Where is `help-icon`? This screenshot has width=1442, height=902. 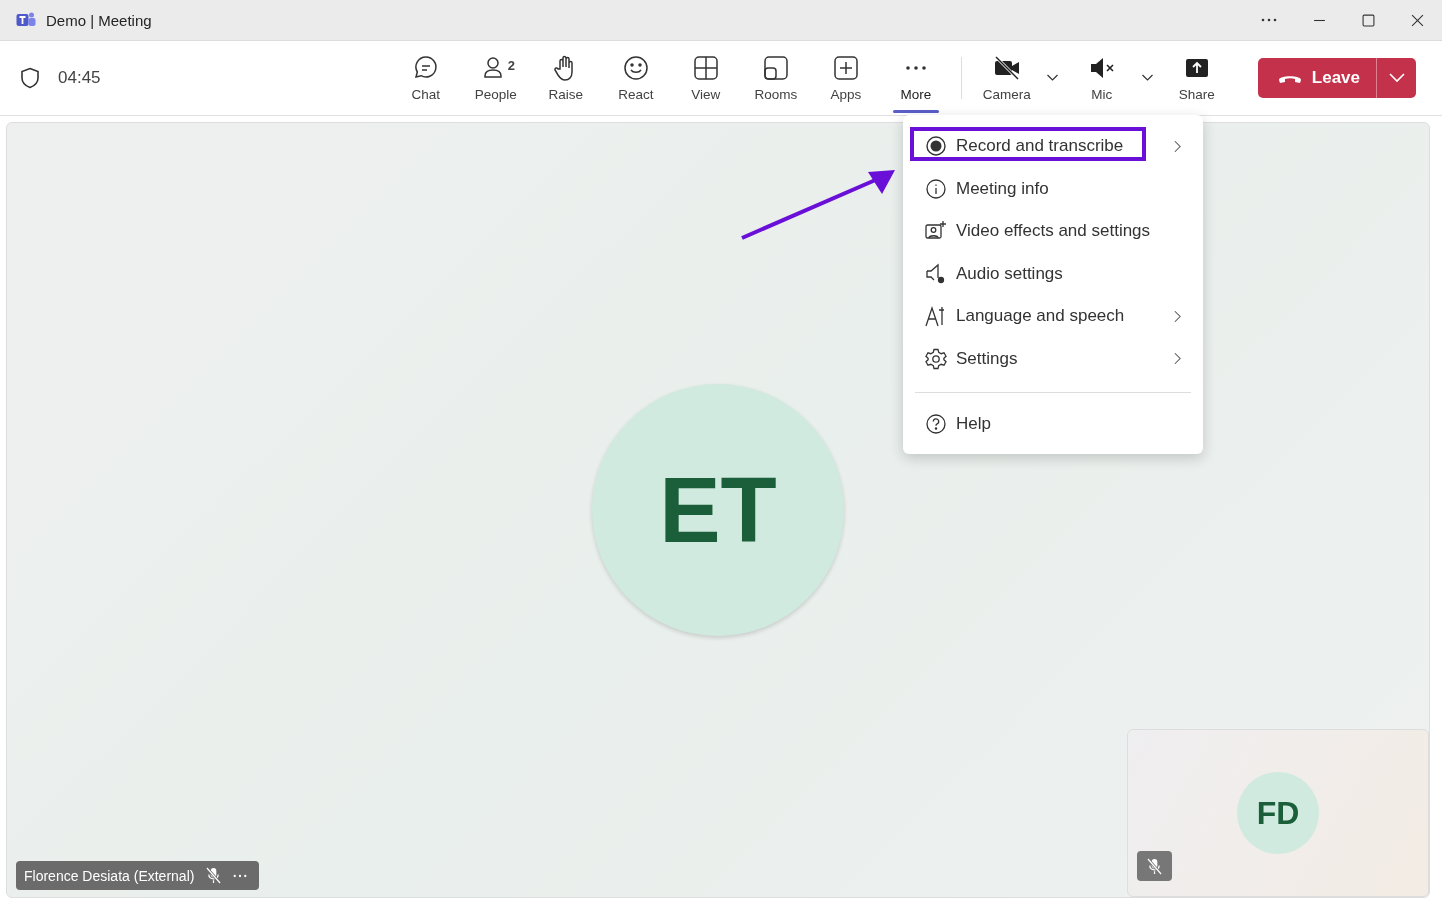 help-icon is located at coordinates (936, 424).